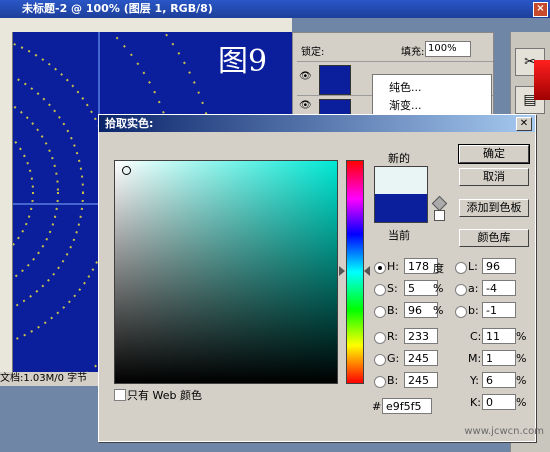 The image size is (550, 452). What do you see at coordinates (461, 290) in the screenshot?
I see `radio-a` at bounding box center [461, 290].